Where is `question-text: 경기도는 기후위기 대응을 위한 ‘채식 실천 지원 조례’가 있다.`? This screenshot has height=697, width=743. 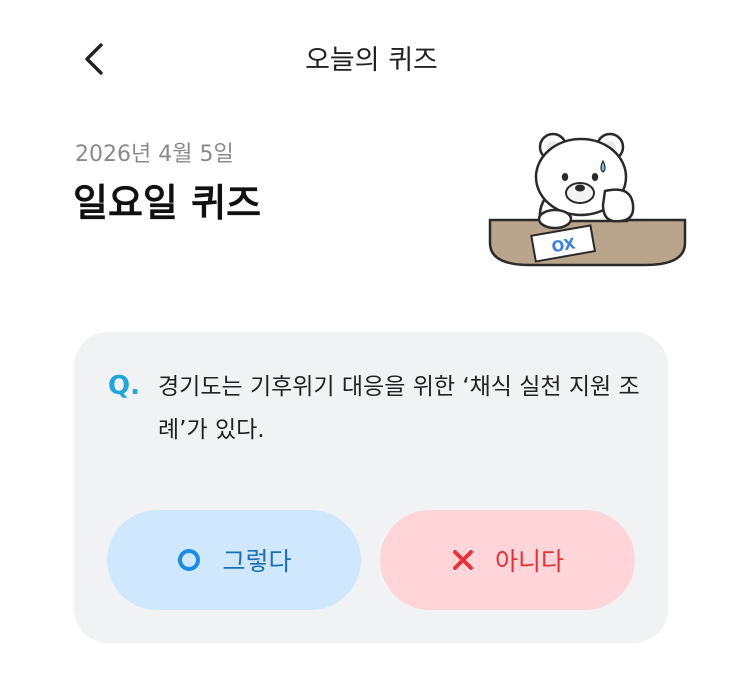 question-text: 경기도는 기후위기 대응을 위한 ‘채식 실천 지원 조례’가 있다. is located at coordinates (399, 408).